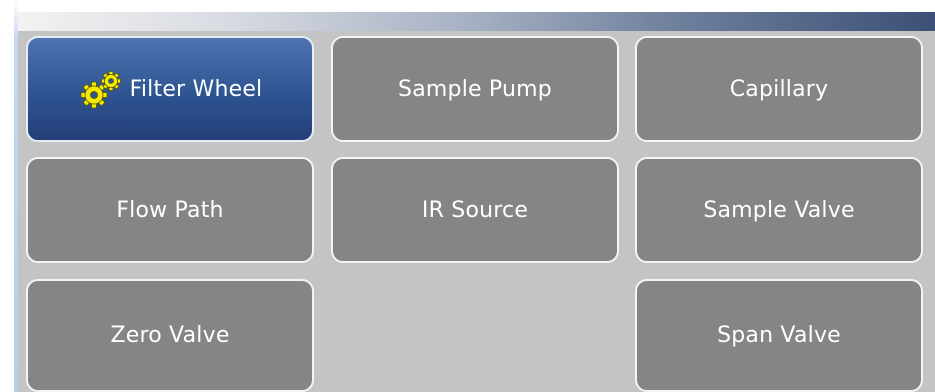 The height and width of the screenshot is (392, 935). I want to click on gears-icon, so click(101, 90).